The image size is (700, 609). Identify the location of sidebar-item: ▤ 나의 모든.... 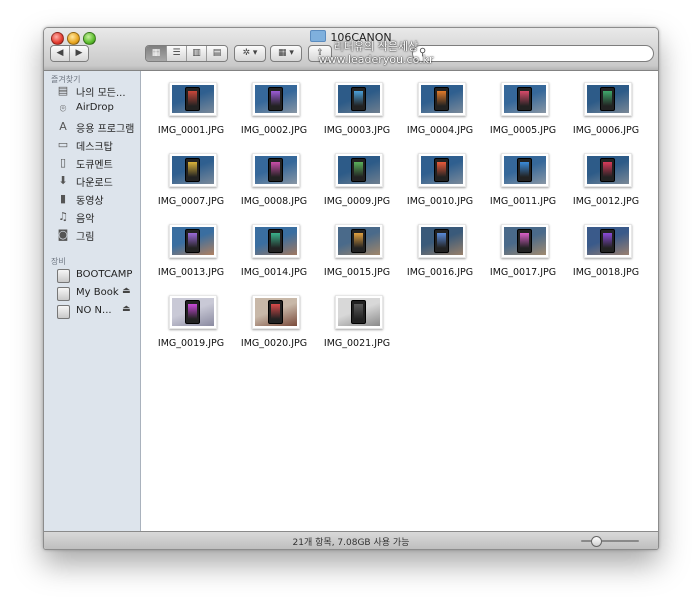
(98, 91).